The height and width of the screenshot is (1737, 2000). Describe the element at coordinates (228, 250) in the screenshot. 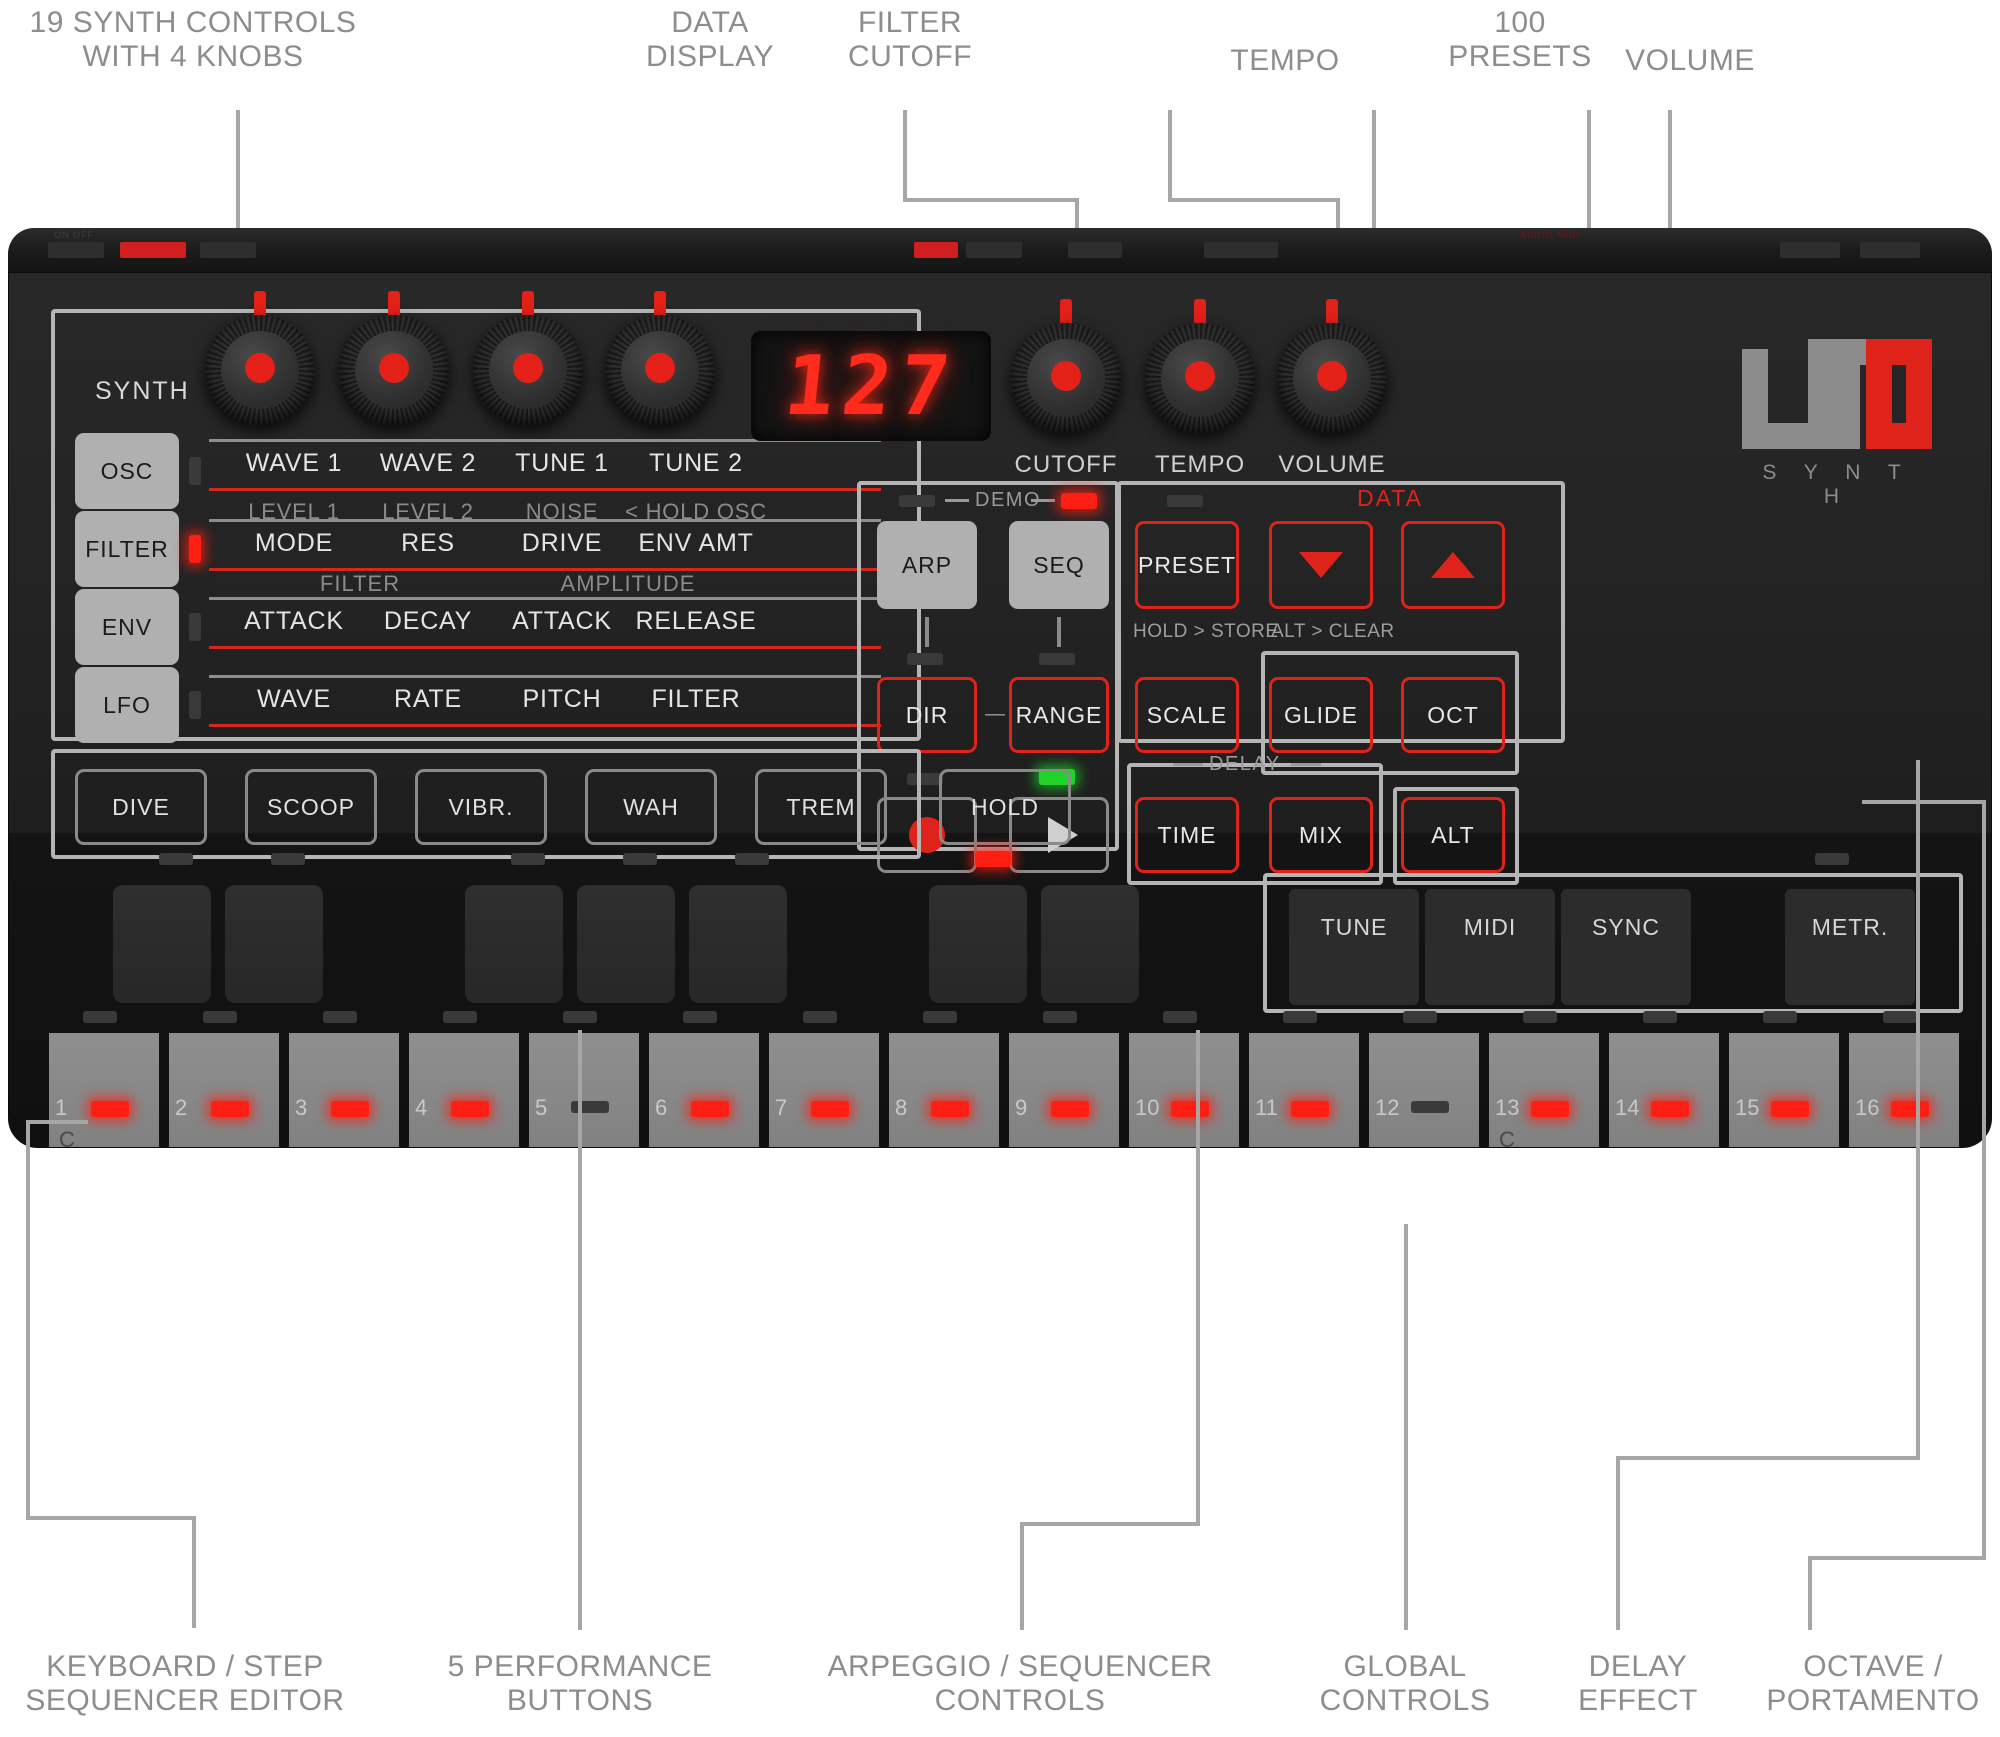

I see `rear-port-b` at that location.